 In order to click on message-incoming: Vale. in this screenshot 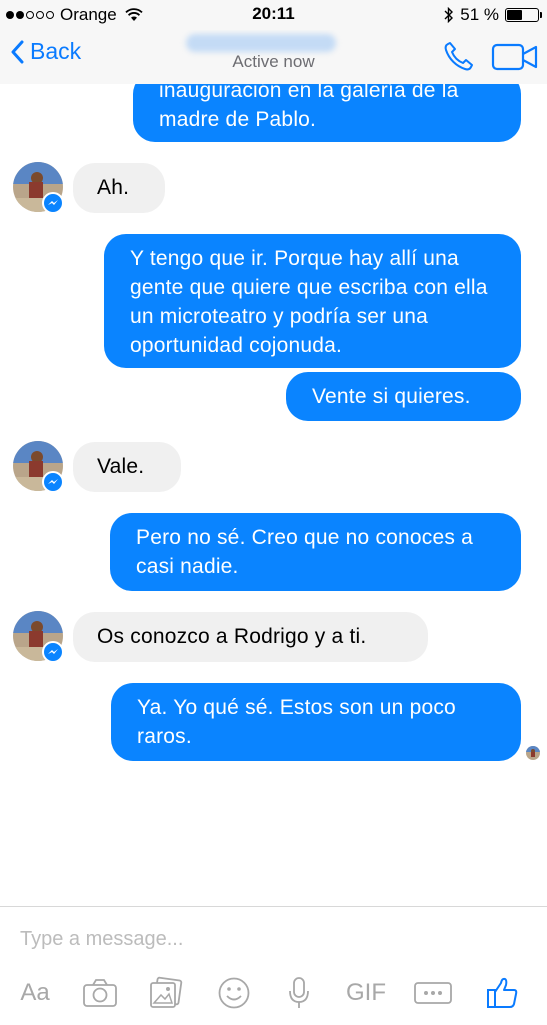, I will do `click(127, 467)`.